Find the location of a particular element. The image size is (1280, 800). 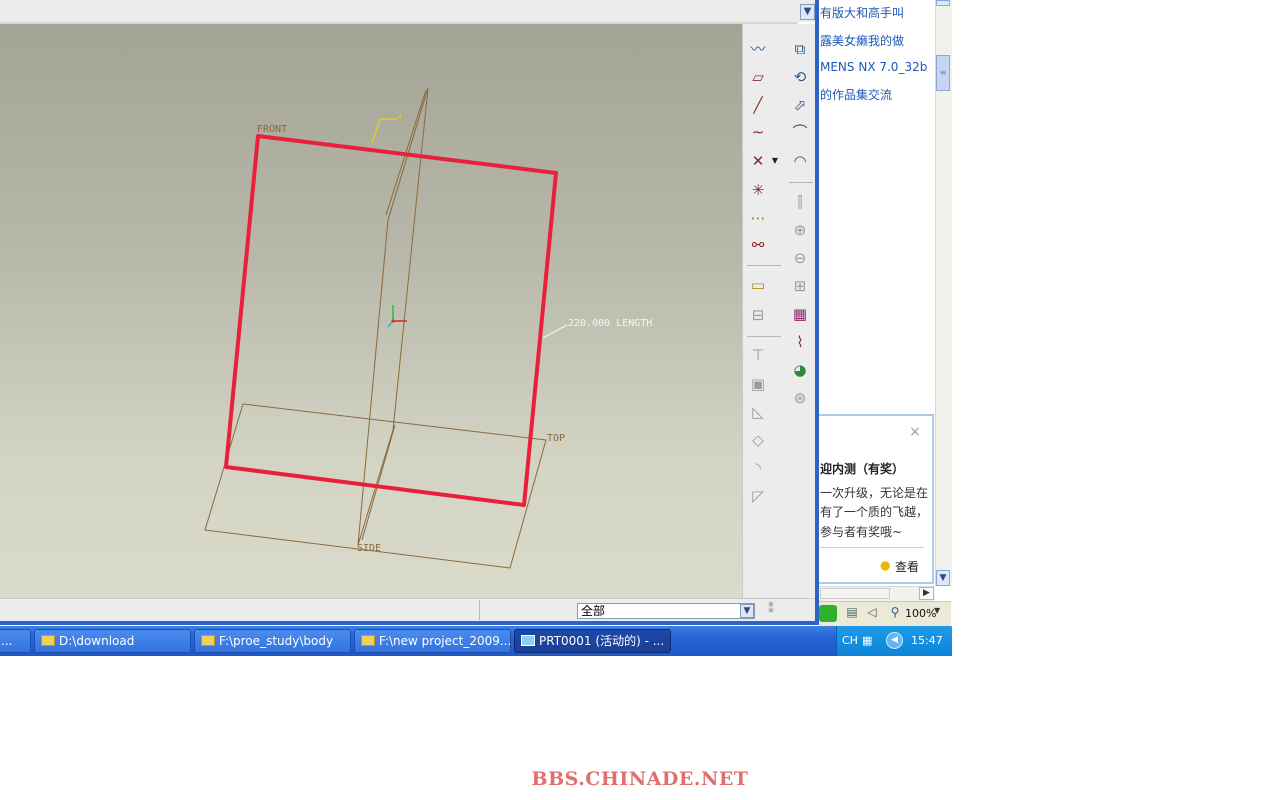

datum-plane-icon: ▱ is located at coordinates (758, 77).